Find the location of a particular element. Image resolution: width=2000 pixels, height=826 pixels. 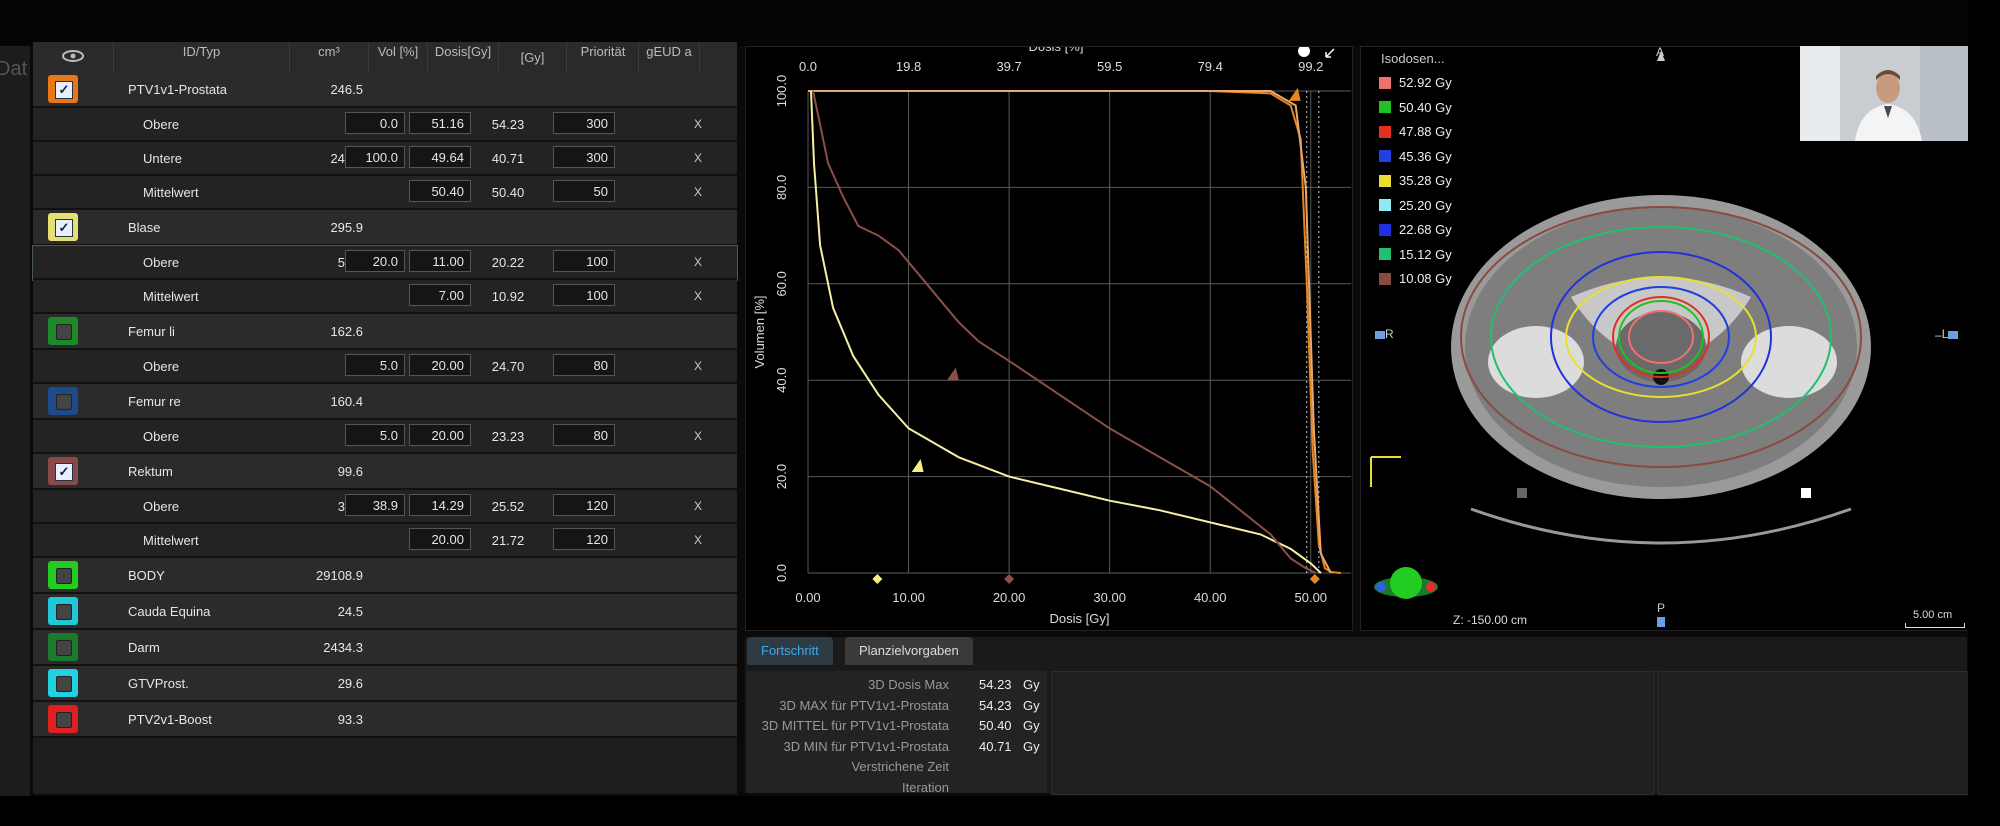

constraint-row: Obere0.00.051.1654.23300X is located at coordinates (385, 125).